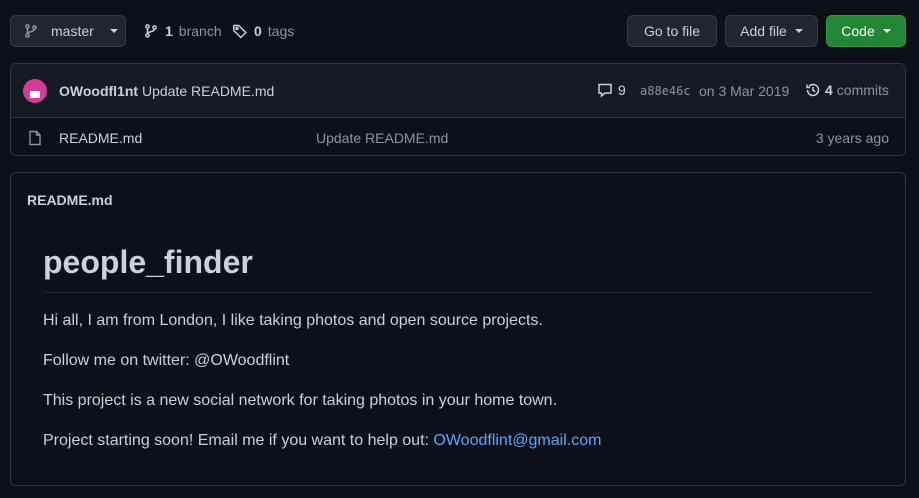 The height and width of the screenshot is (498, 919). I want to click on commits-history-link: 4 commits, so click(847, 90).